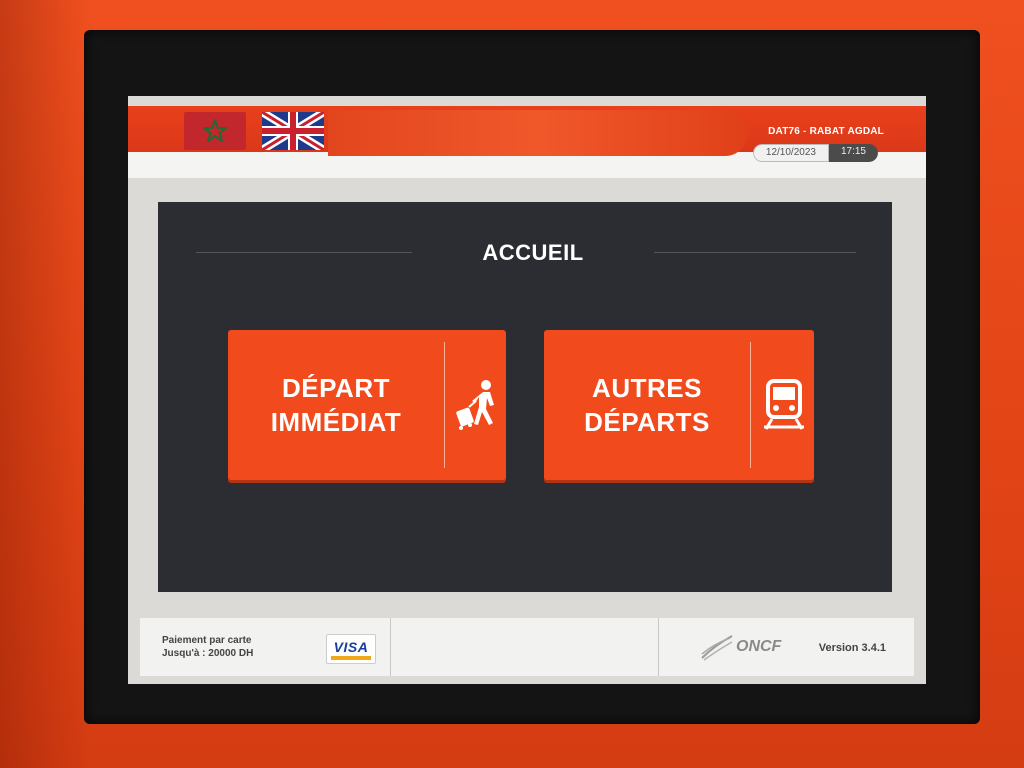  I want to click on payment-line1: Paiement par carte, so click(207, 640).